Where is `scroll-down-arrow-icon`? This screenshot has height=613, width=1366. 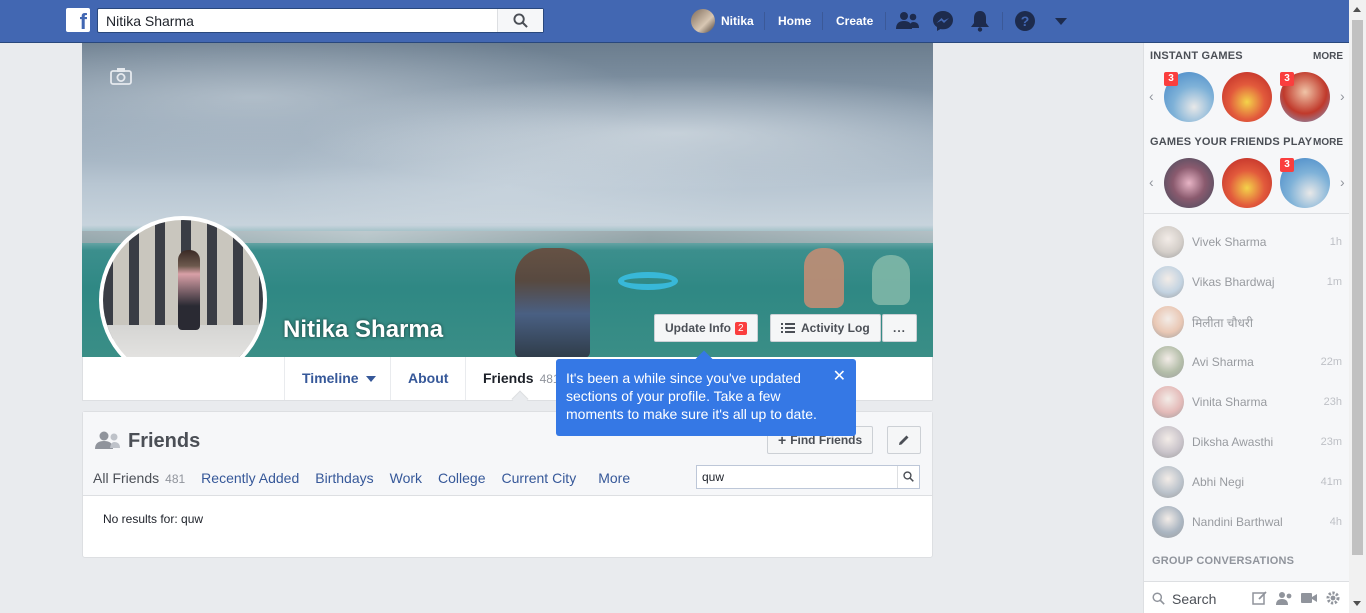 scroll-down-arrow-icon is located at coordinates (1357, 603).